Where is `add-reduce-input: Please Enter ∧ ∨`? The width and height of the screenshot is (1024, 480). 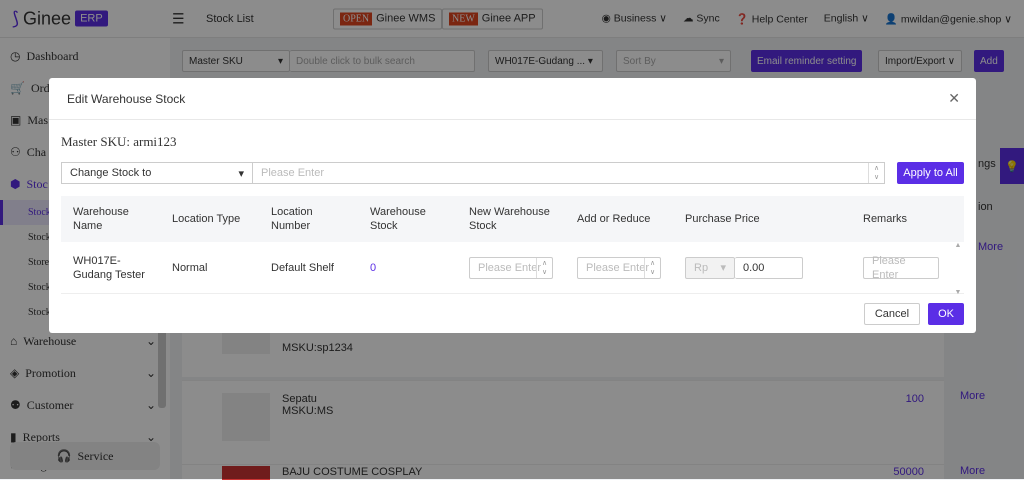 add-reduce-input: Please Enter ∧ ∨ is located at coordinates (619, 267).